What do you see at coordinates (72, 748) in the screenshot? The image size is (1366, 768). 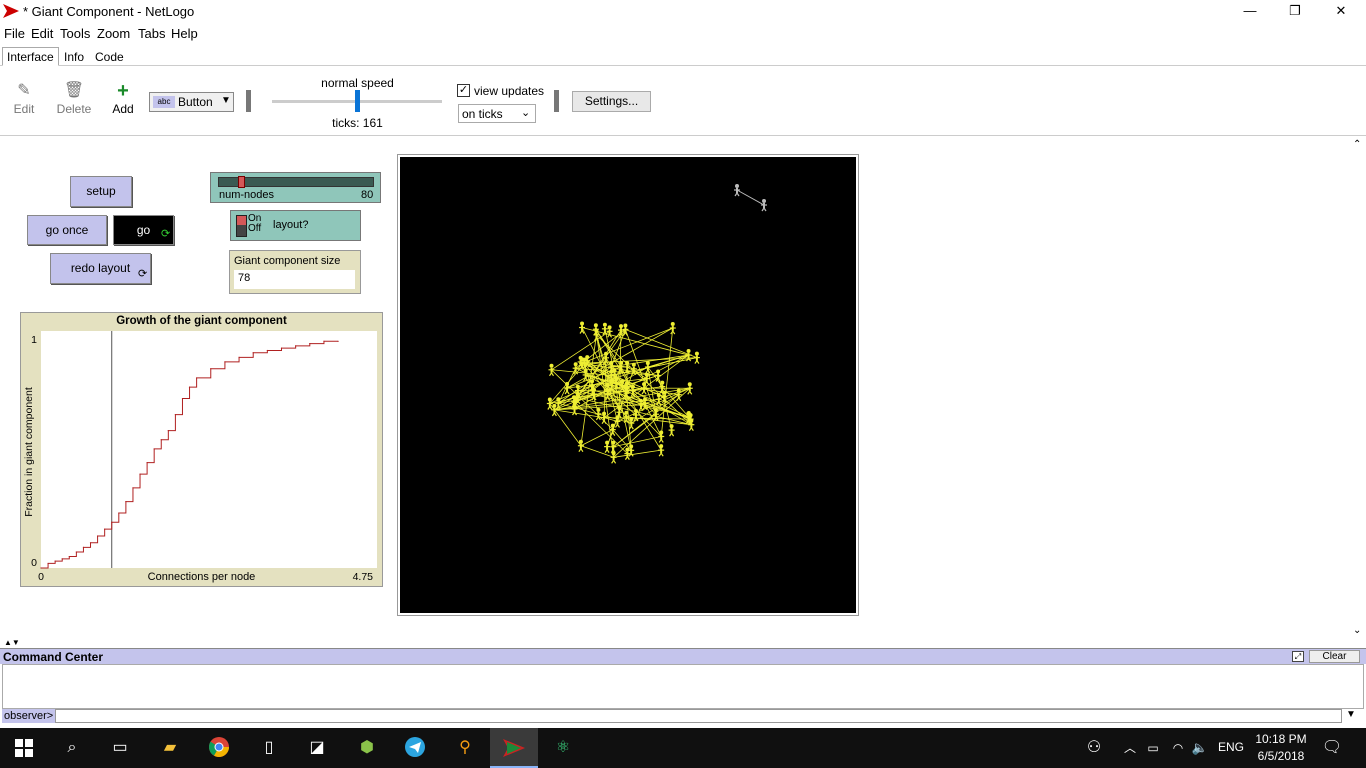 I see `search-icon: ⌕` at bounding box center [72, 748].